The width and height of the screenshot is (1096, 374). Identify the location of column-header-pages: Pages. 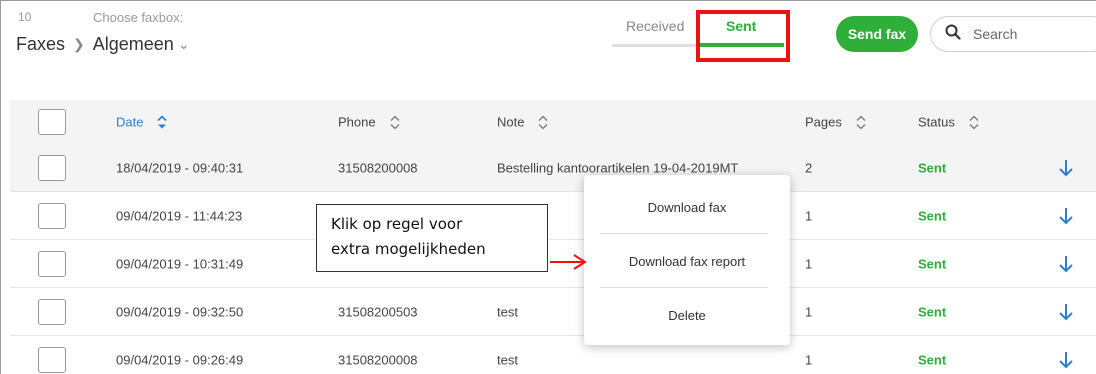
(835, 122).